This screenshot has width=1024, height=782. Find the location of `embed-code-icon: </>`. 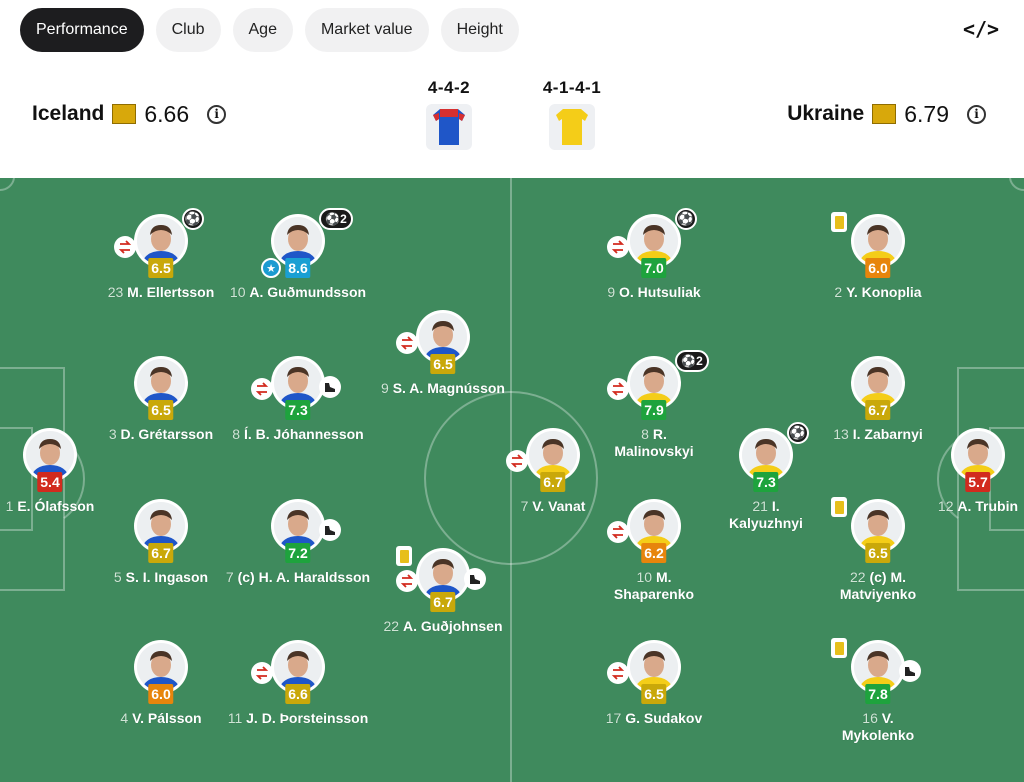

embed-code-icon: </> is located at coordinates (981, 29).